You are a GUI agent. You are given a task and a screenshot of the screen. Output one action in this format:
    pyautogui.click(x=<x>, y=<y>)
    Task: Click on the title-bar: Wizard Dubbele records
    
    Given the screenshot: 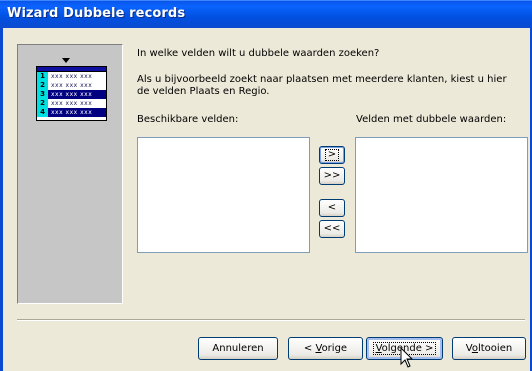 What is the action you would take?
    pyautogui.click(x=266, y=14)
    